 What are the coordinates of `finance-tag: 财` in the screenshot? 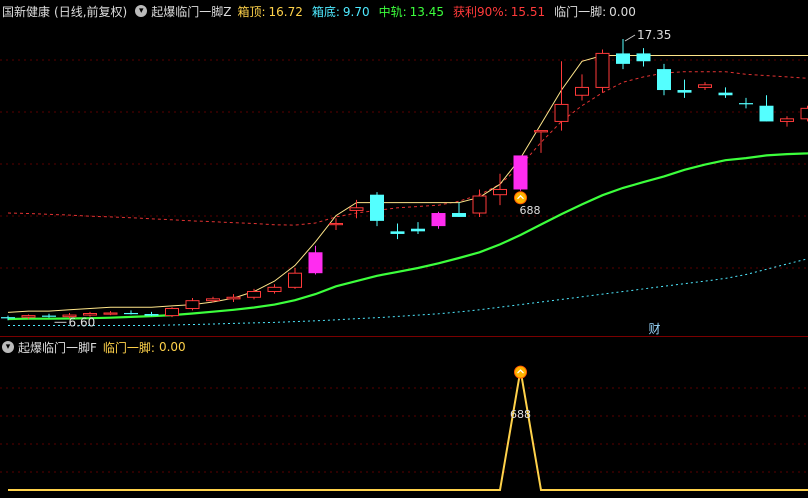 It's located at (655, 329).